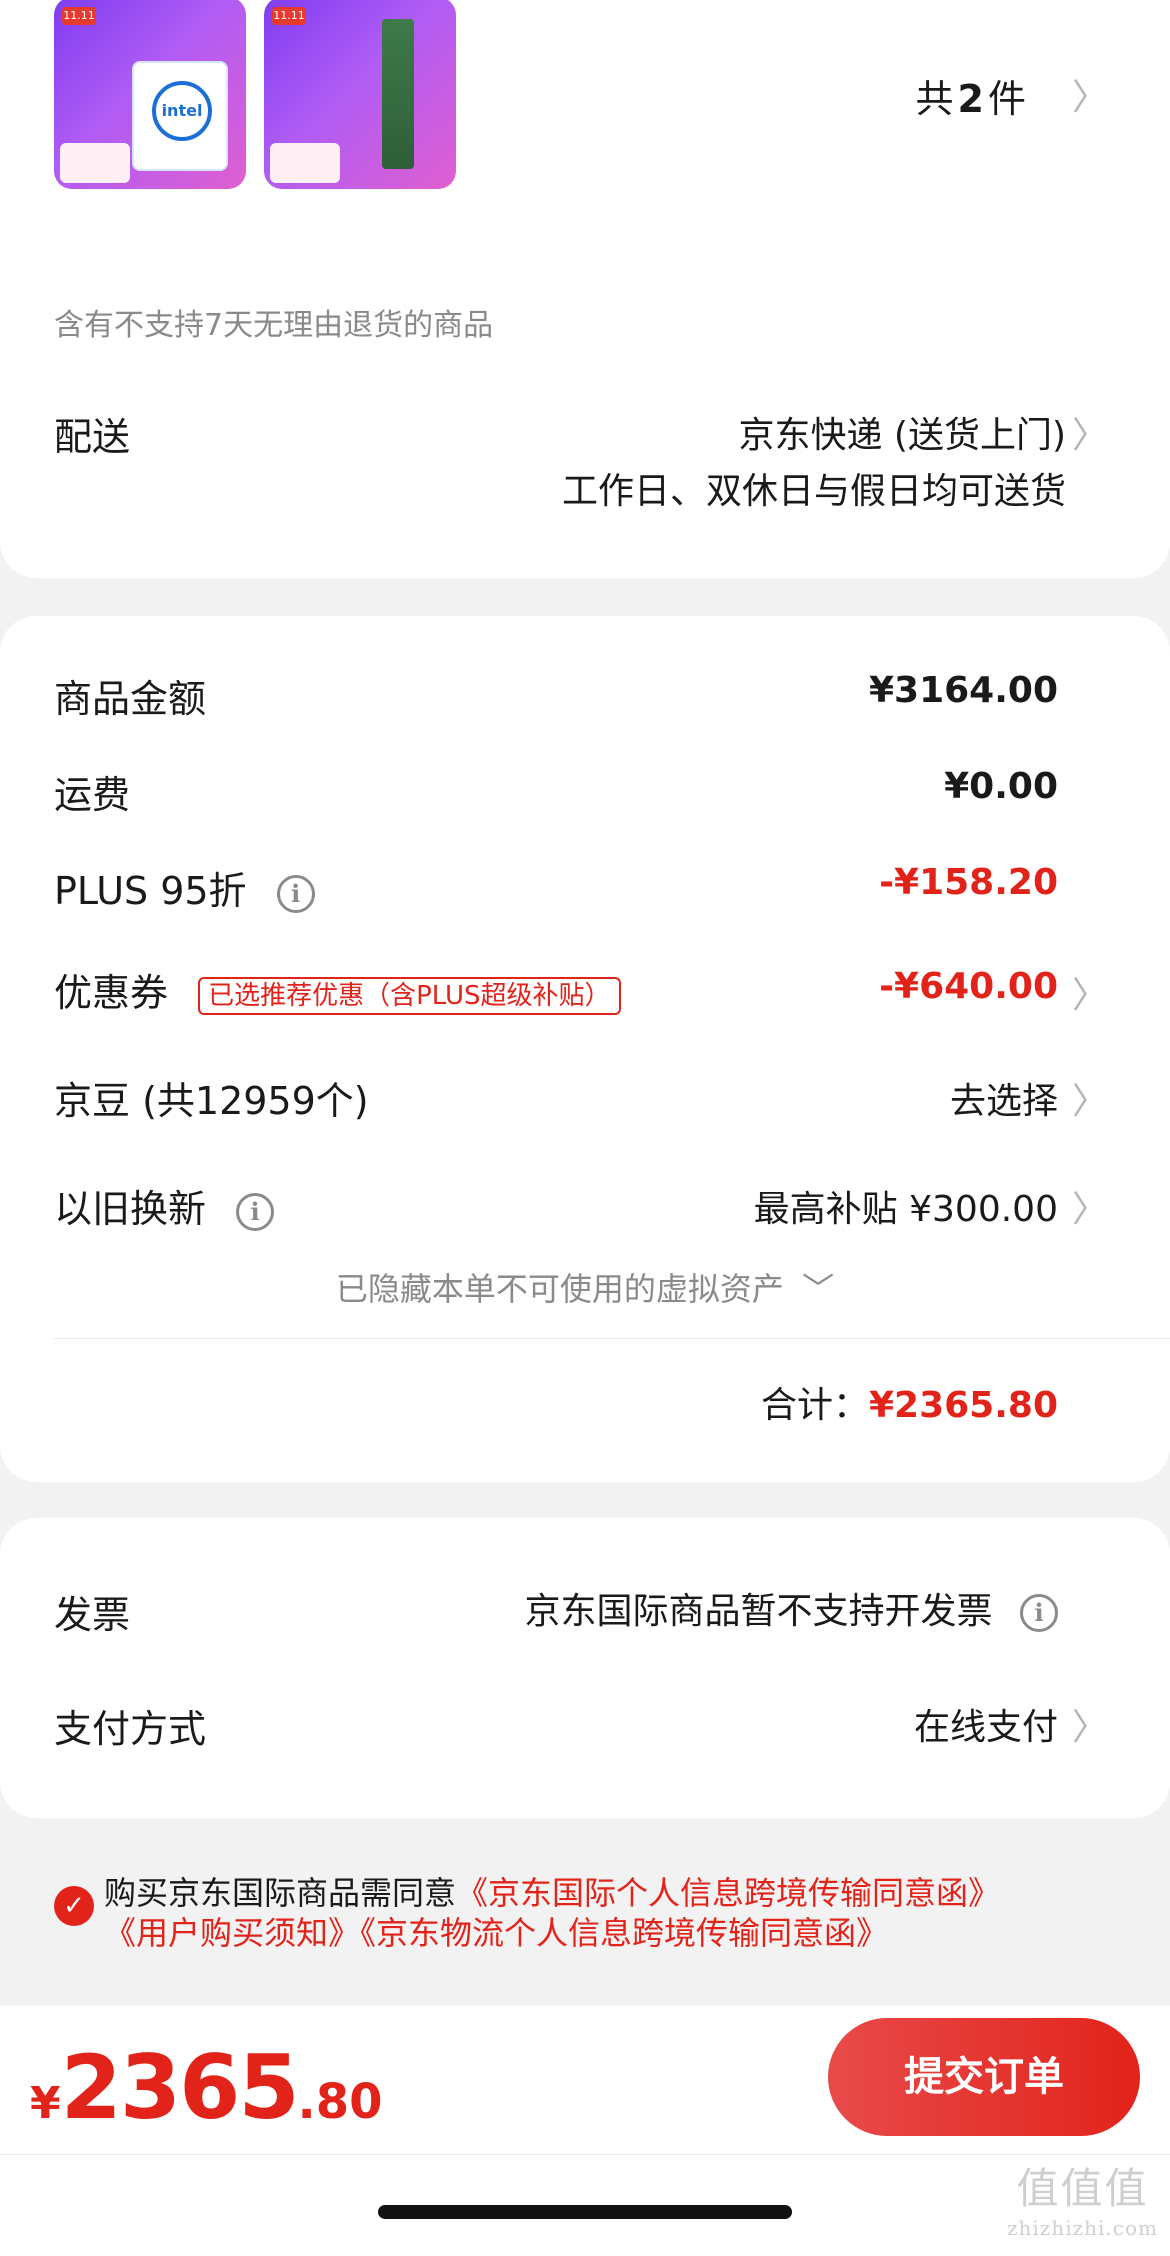 The image size is (1170, 2256). I want to click on hidden-assets-toggle: 已隐藏本单不可使用的虚拟资产 ﹀, so click(585, 1287).